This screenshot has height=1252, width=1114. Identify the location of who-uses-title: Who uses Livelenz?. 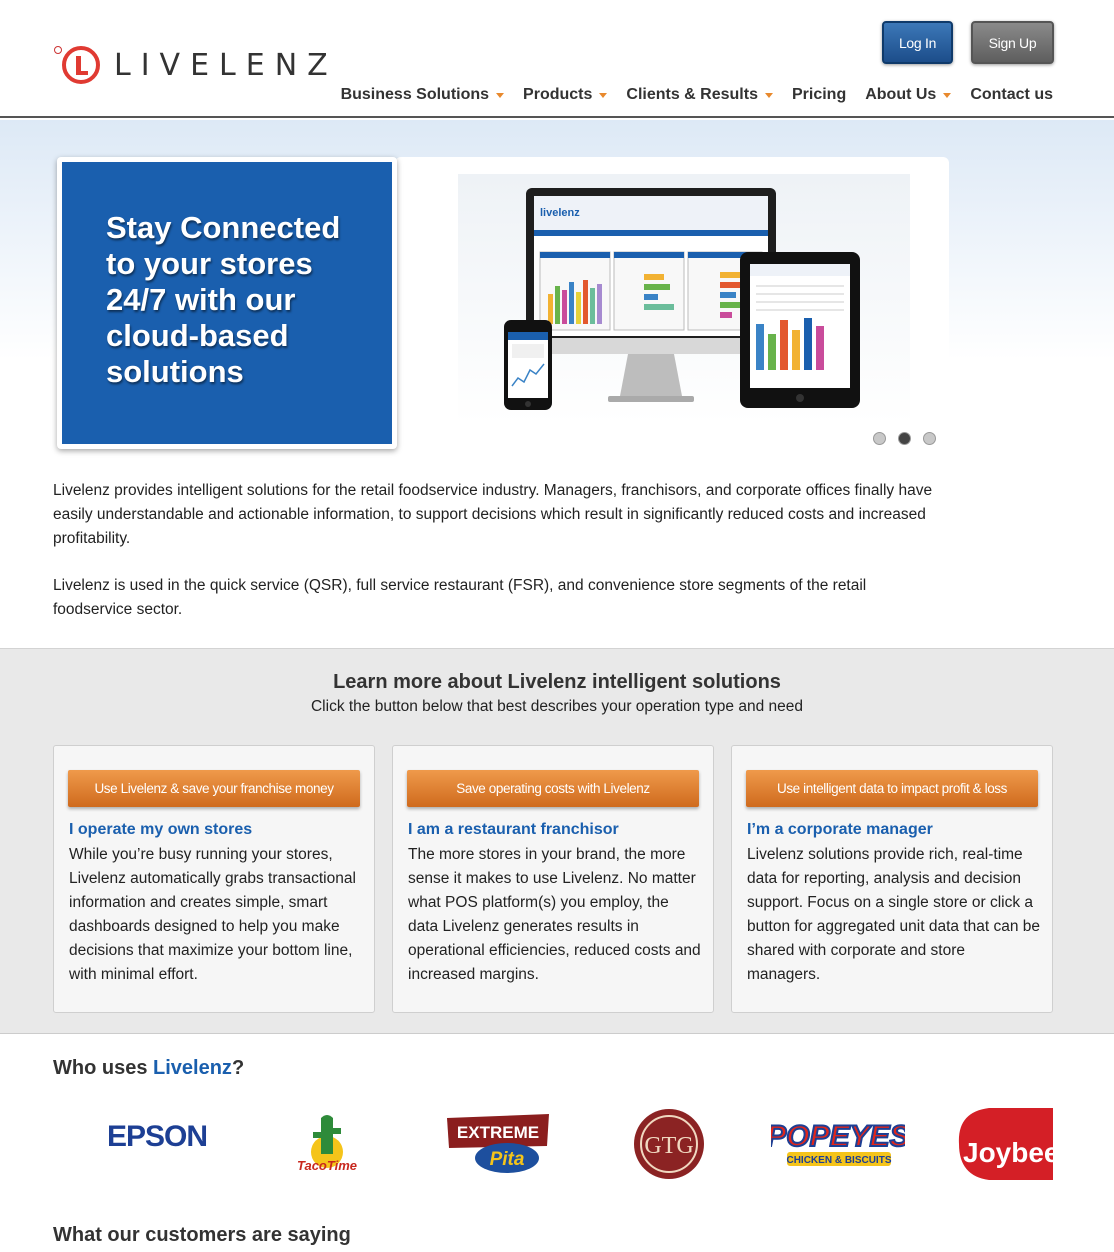
(148, 1068).